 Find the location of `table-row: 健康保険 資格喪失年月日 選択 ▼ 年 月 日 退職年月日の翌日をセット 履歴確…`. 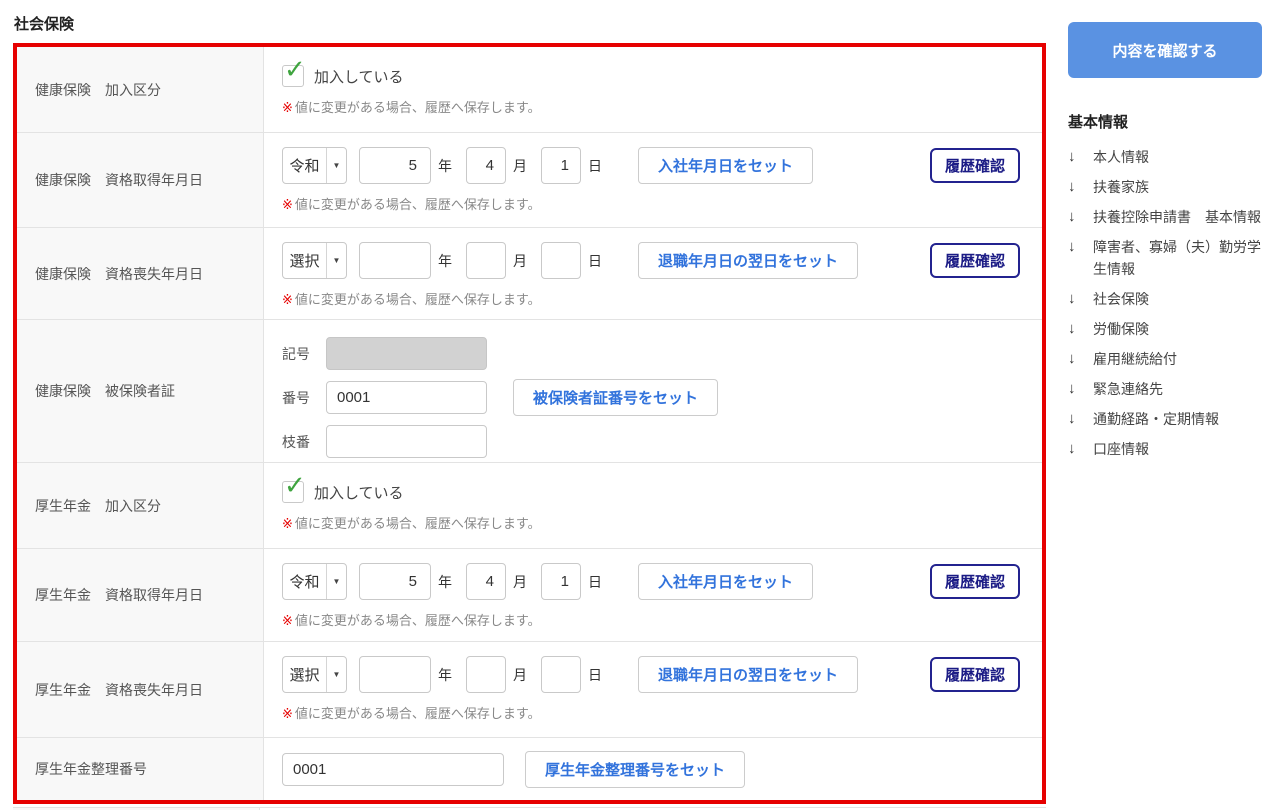

table-row: 健康保険 資格喪失年月日 選択 ▼ 年 月 日 退職年月日の翌日をセット 履歴確… is located at coordinates (529, 274).